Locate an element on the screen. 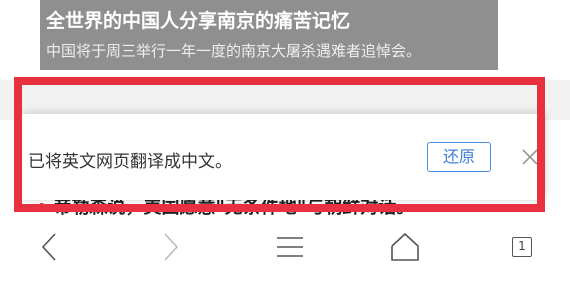  tabs-button: 1 is located at coordinates (522, 247).